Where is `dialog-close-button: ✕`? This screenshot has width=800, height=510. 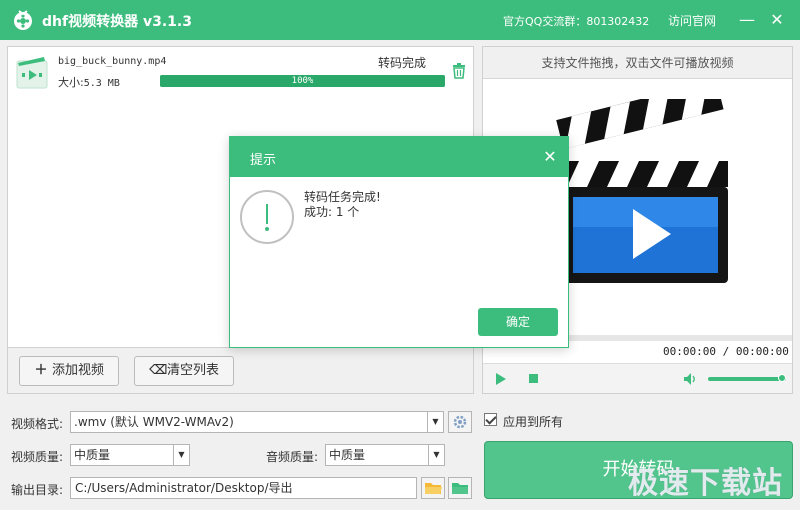 dialog-close-button: ✕ is located at coordinates (550, 157).